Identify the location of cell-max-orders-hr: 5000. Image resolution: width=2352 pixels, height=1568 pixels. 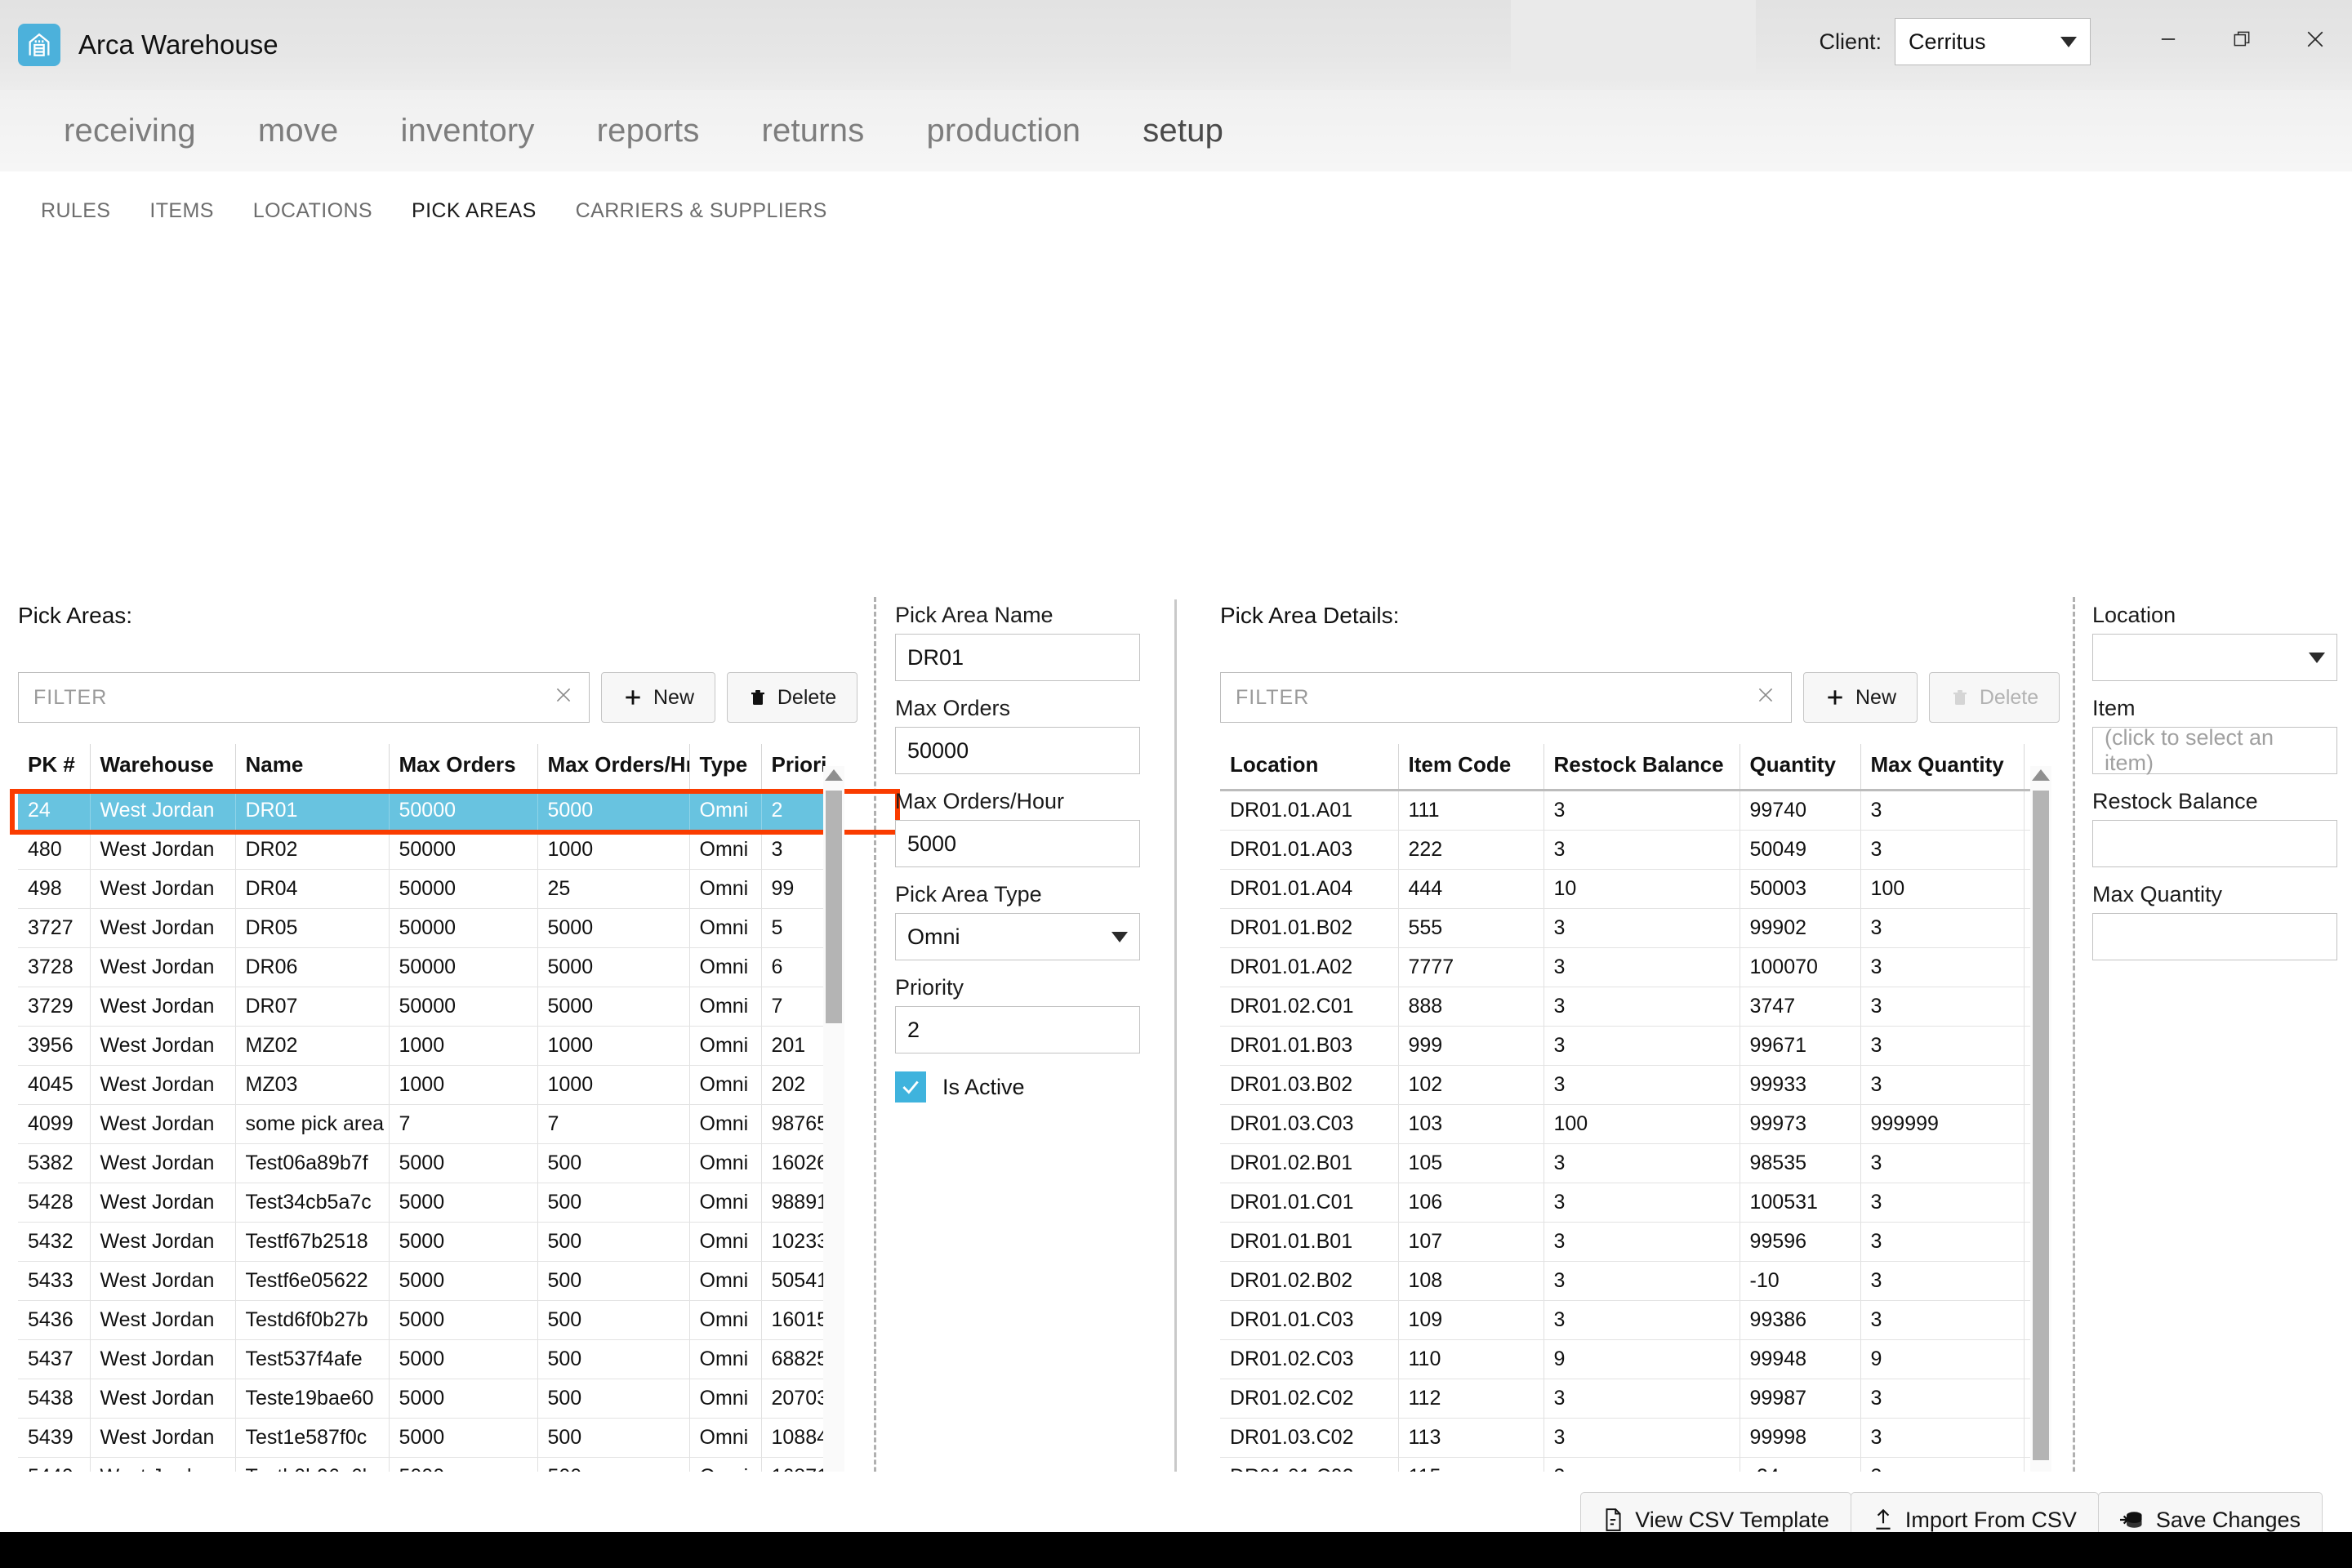
(613, 967).